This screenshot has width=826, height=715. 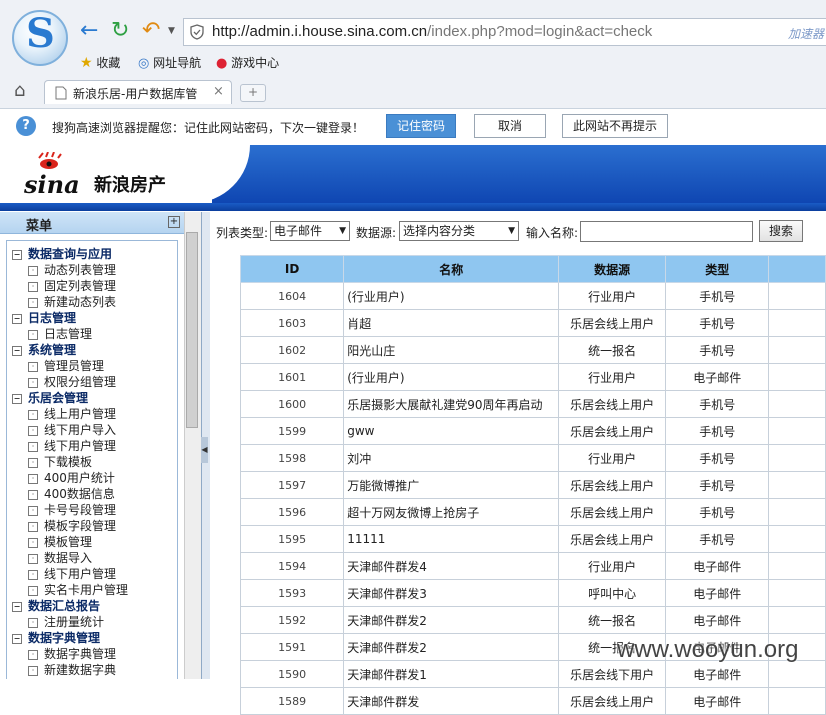 I want to click on page-box-icon: ·, so click(x=33, y=527).